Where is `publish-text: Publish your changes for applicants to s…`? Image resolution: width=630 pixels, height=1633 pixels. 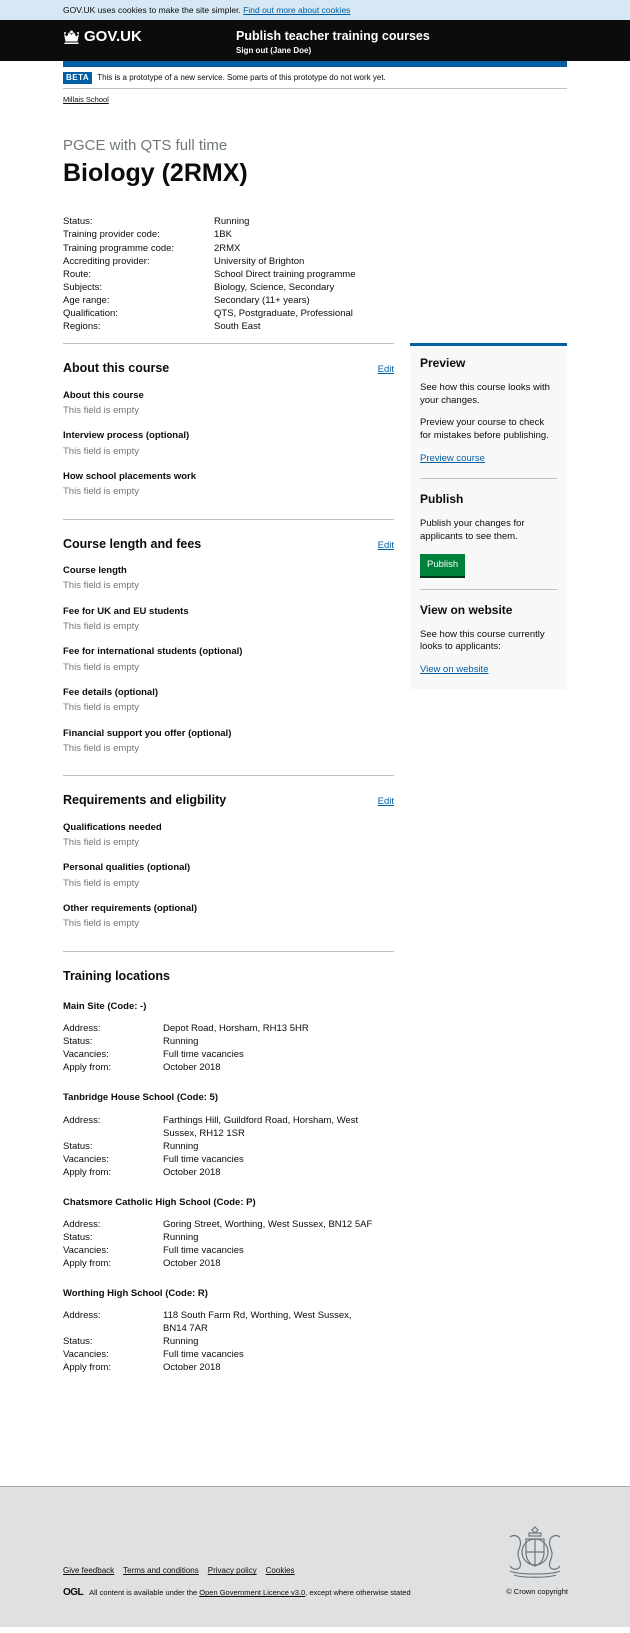 publish-text: Publish your changes for applicants to s… is located at coordinates (472, 530).